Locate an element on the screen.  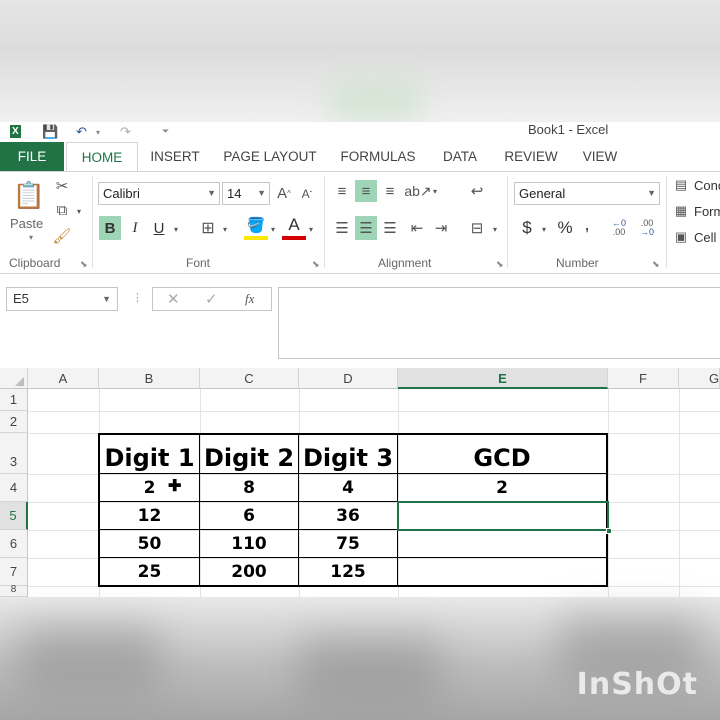
cell-styles-icon: ▣ is located at coordinates (681, 237).